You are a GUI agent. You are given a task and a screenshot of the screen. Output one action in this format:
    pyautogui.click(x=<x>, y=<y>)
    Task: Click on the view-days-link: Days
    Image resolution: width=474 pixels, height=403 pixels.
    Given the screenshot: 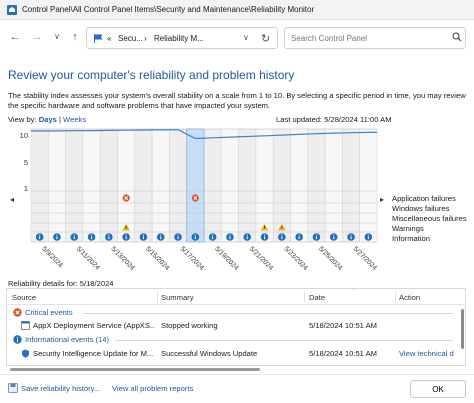 What is the action you would take?
    pyautogui.click(x=48, y=119)
    